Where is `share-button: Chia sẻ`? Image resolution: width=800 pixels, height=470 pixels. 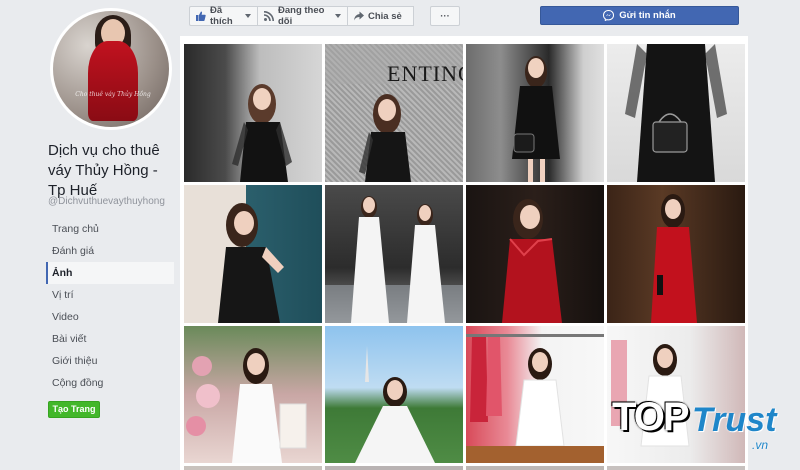 share-button: Chia sẻ is located at coordinates (380, 16).